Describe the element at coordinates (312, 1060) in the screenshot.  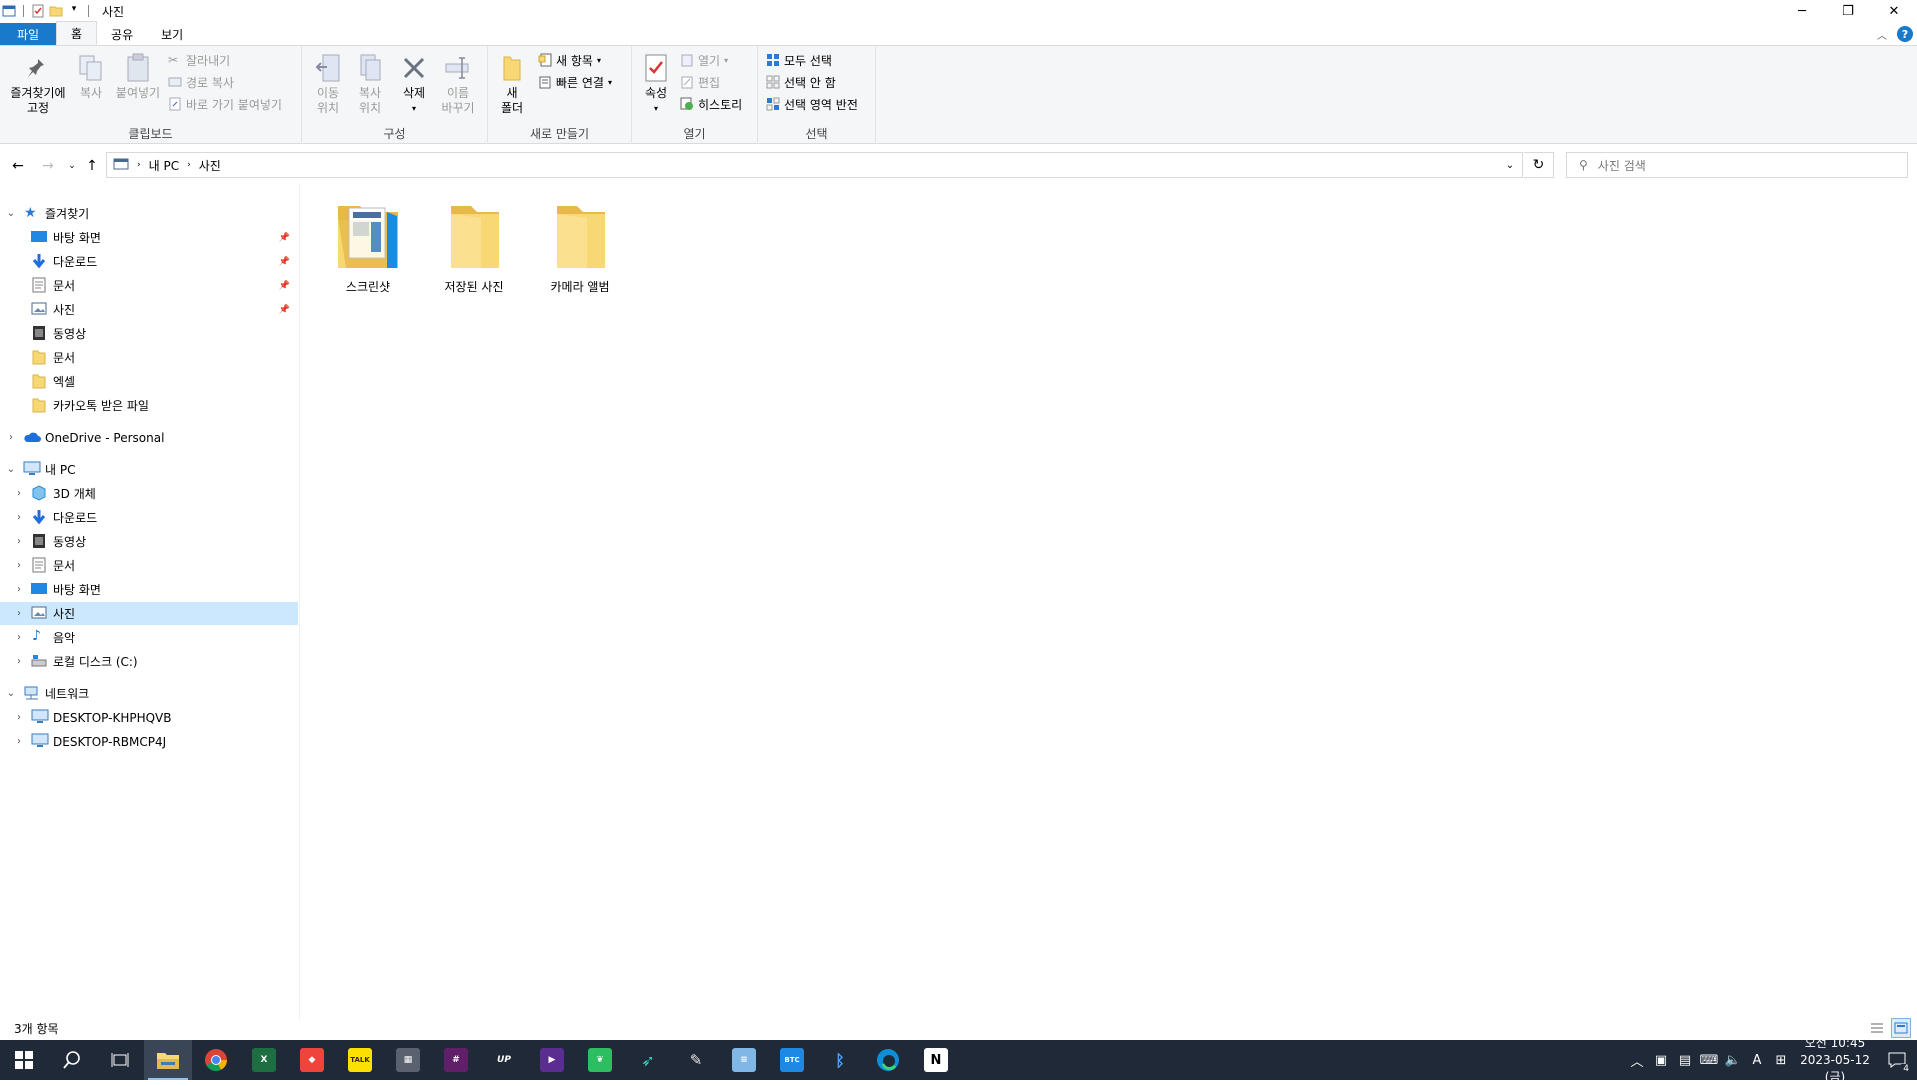
I see `taskbar-anydesk: ◆` at that location.